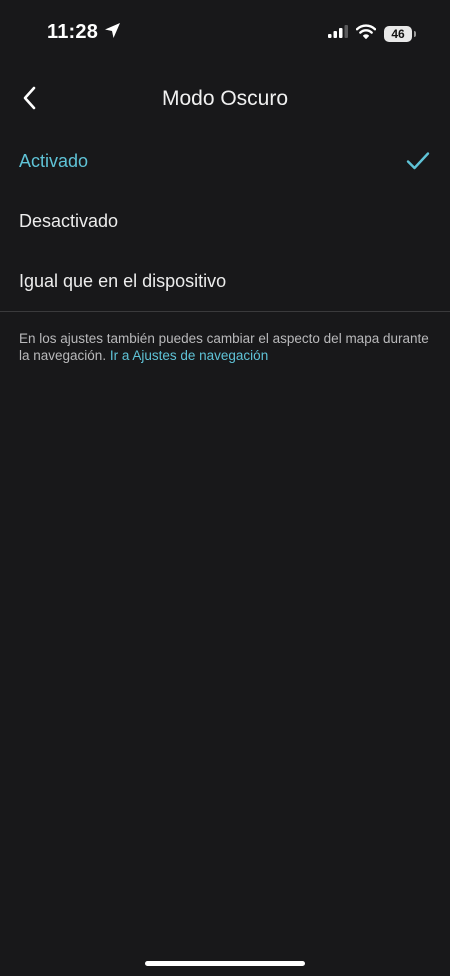 This screenshot has width=450, height=976. What do you see at coordinates (123, 280) in the screenshot?
I see `option-label: Igual que en el dispositivo` at bounding box center [123, 280].